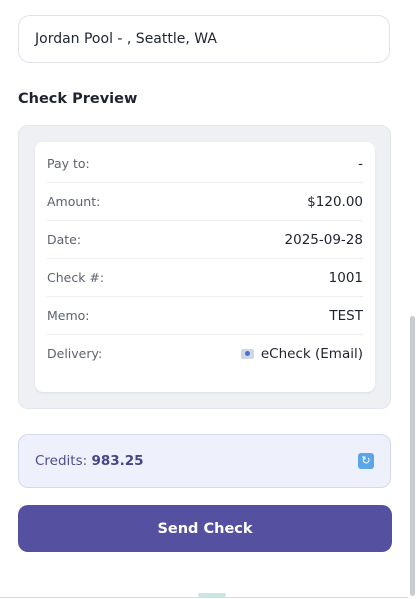  Describe the element at coordinates (205, 353) in the screenshot. I see `preview-row-delivery: Delivery: eCheck (Email)` at that location.